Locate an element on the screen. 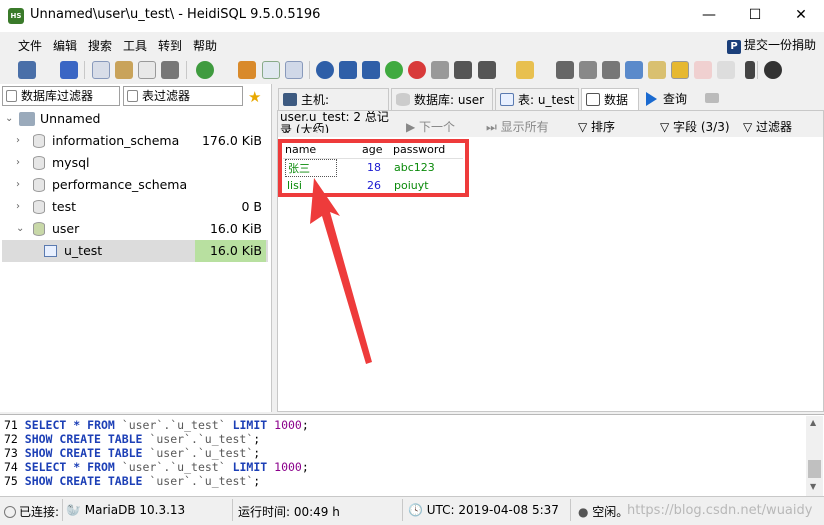 Image resolution: width=824 pixels, height=525 pixels. sql-token: `user`.`u_test` is located at coordinates (173, 467).